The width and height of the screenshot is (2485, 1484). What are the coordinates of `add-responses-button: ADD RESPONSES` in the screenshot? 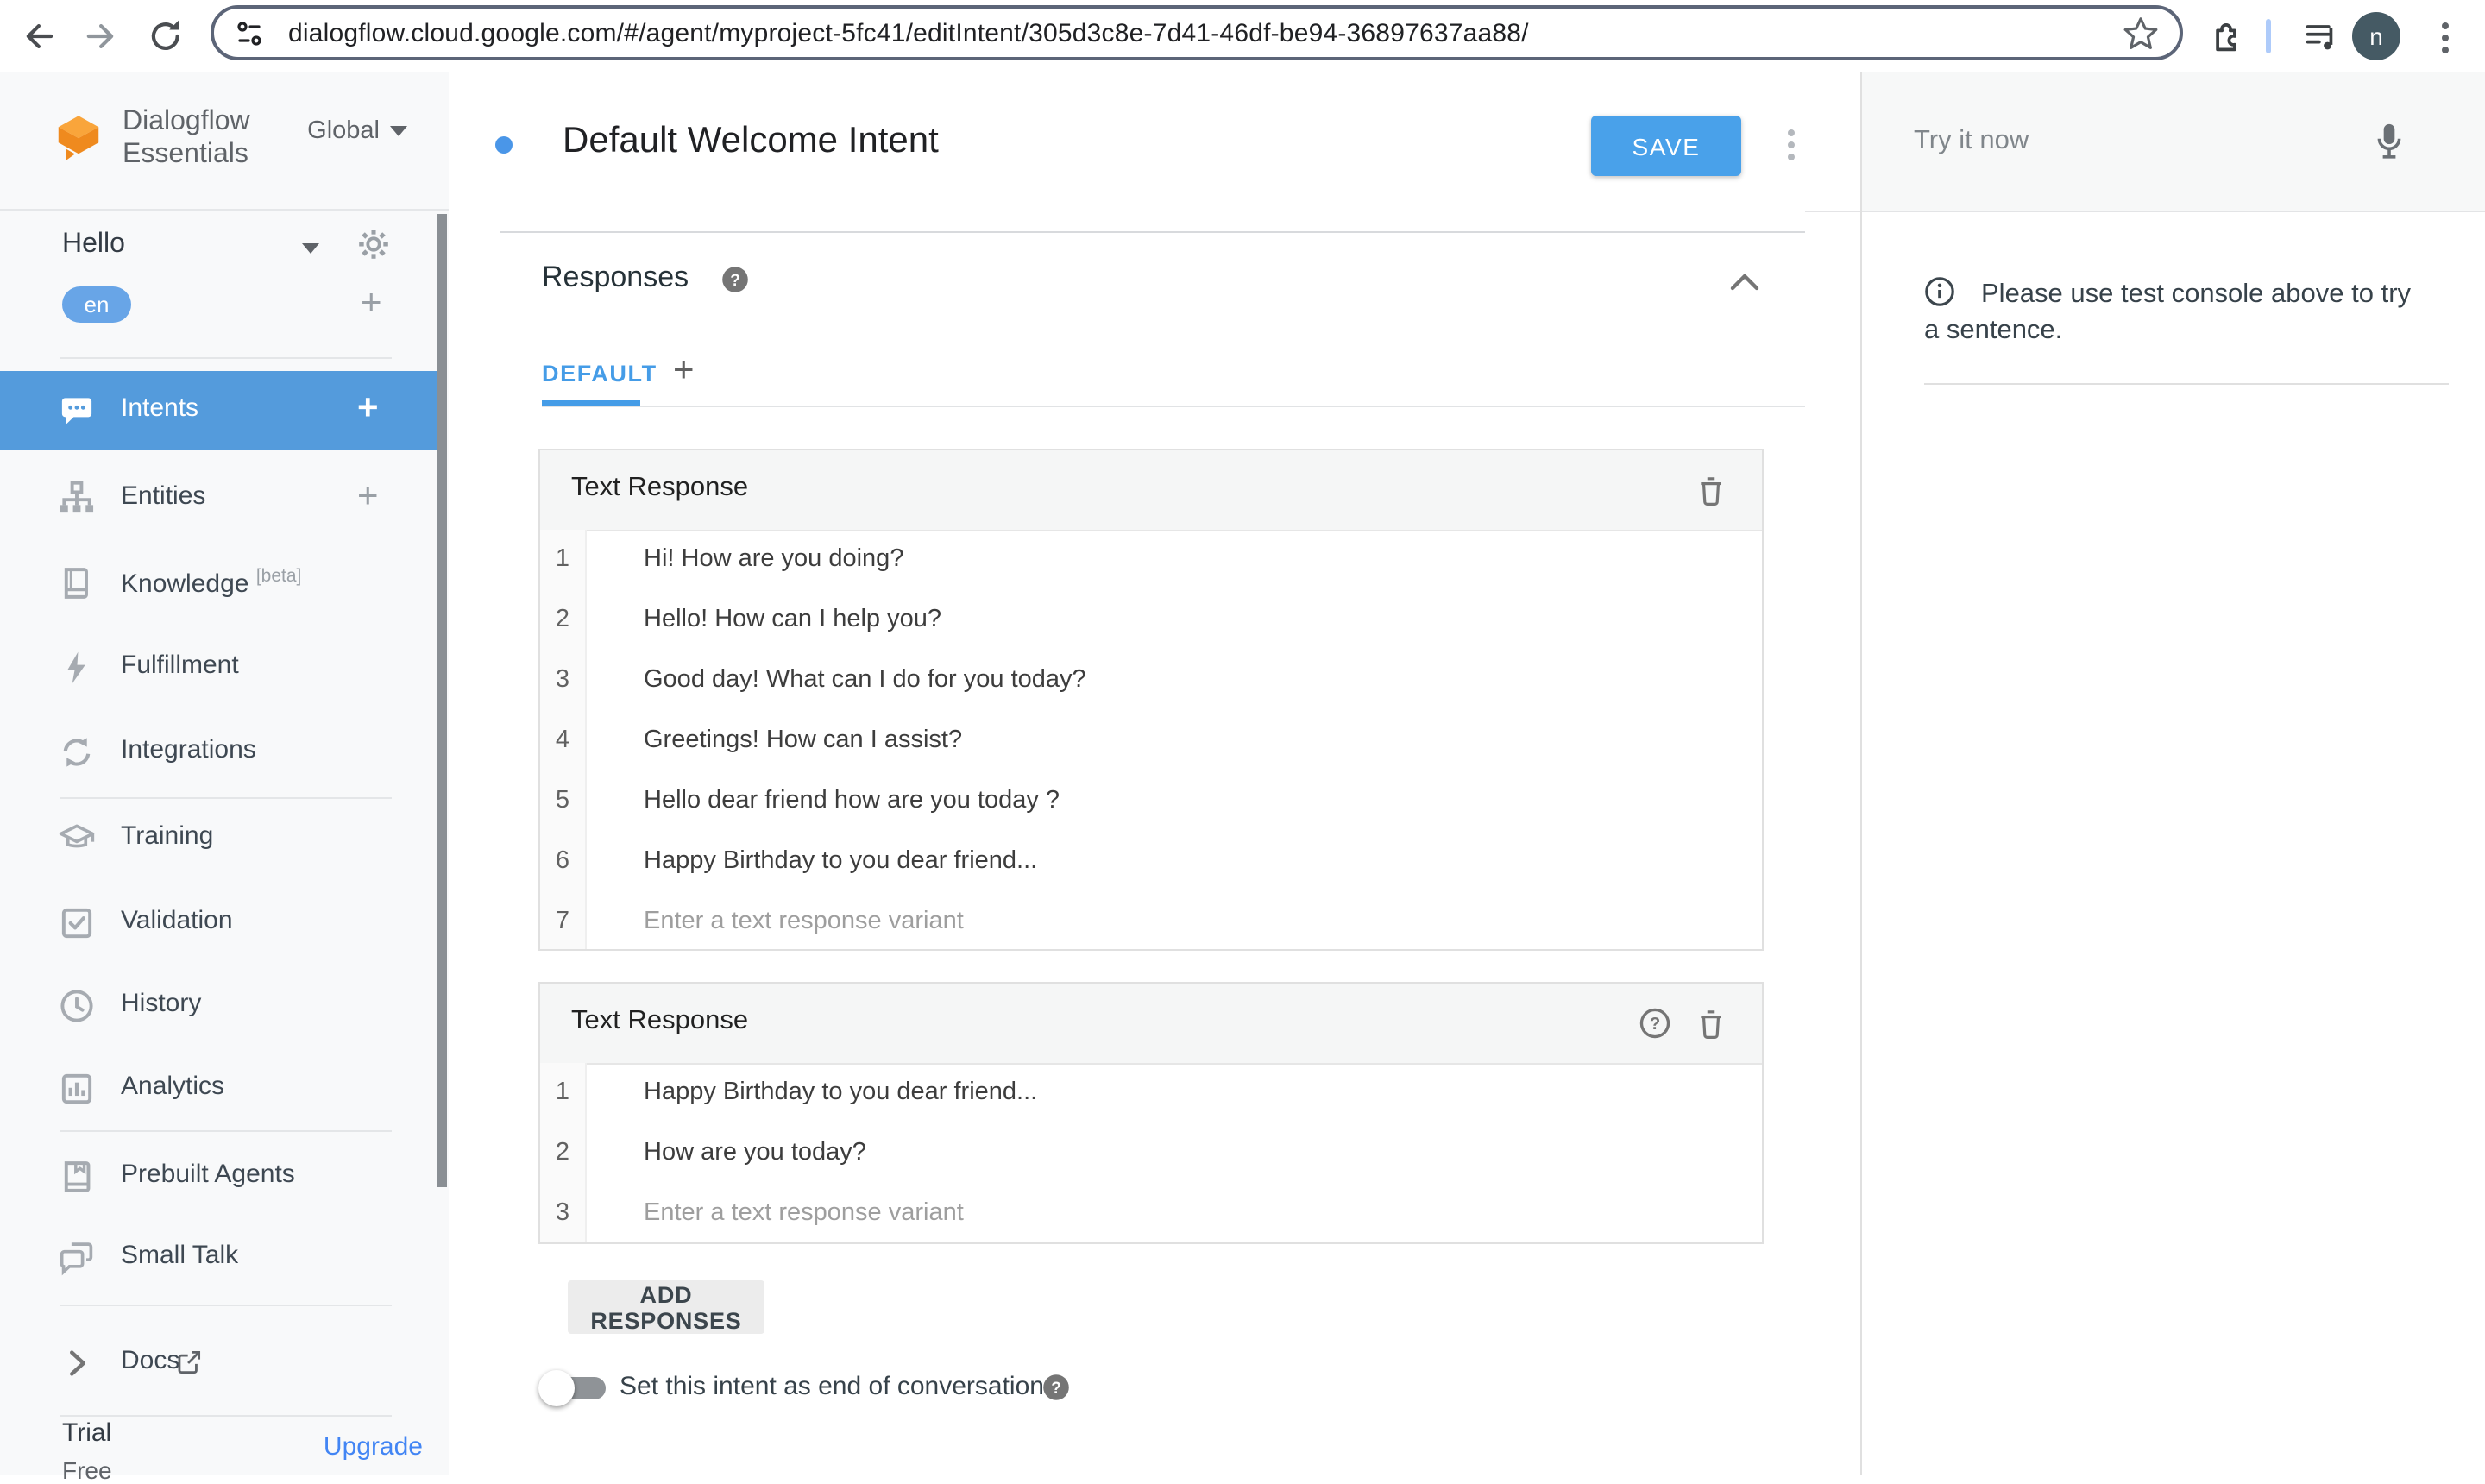 It's located at (666, 1307).